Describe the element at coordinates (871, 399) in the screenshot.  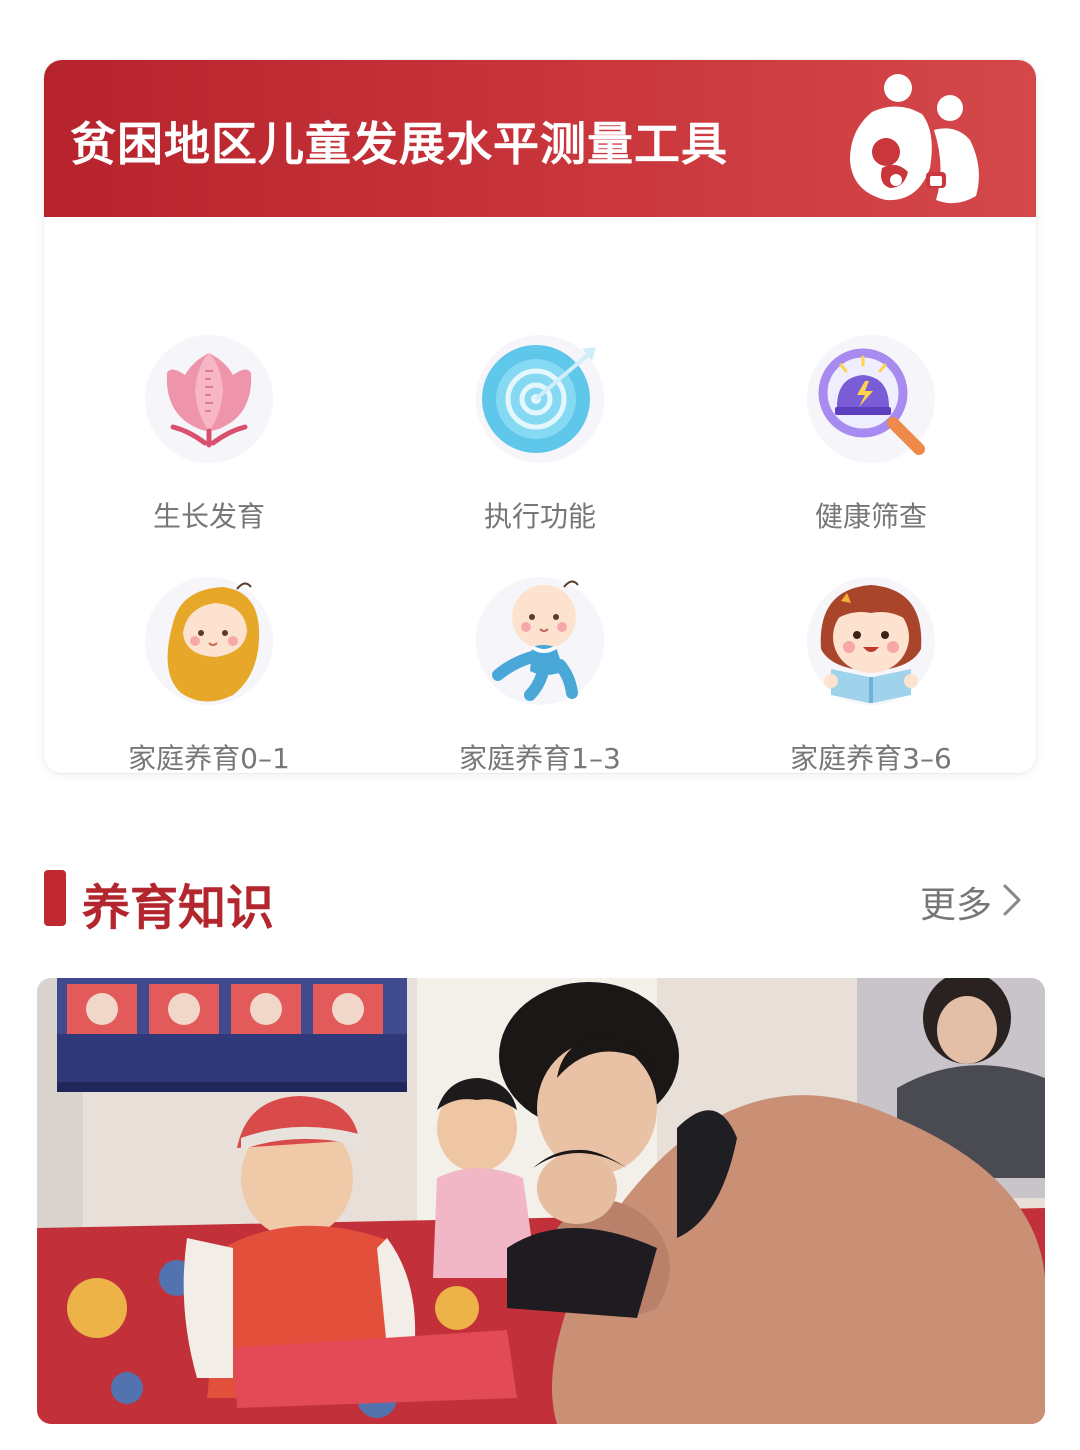
I see `alarm-magnifier-icon` at that location.